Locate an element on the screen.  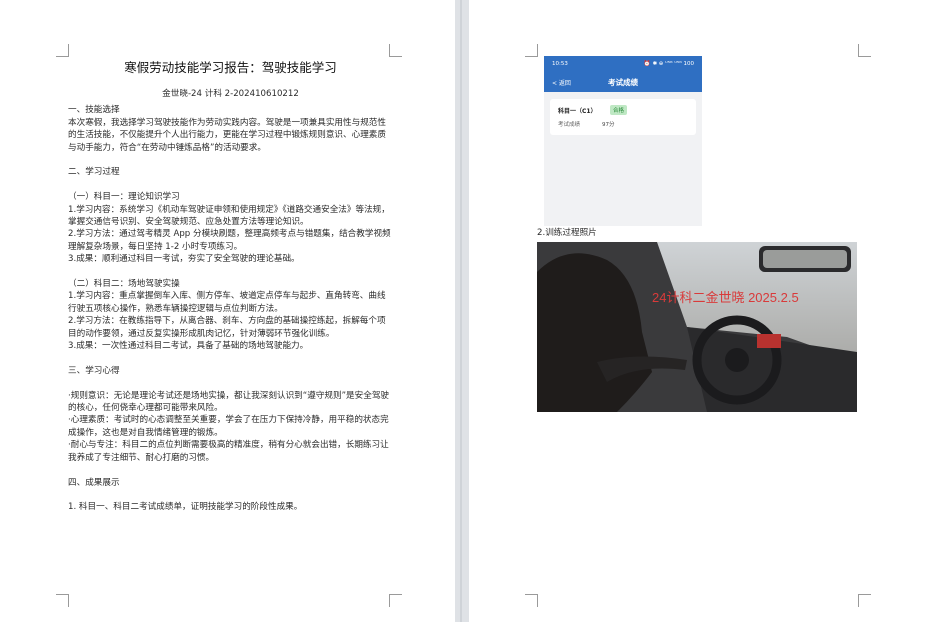
report-title: 寒假劳动技能学习报告：驾驶技能学习 is located at coordinates (230, 67).